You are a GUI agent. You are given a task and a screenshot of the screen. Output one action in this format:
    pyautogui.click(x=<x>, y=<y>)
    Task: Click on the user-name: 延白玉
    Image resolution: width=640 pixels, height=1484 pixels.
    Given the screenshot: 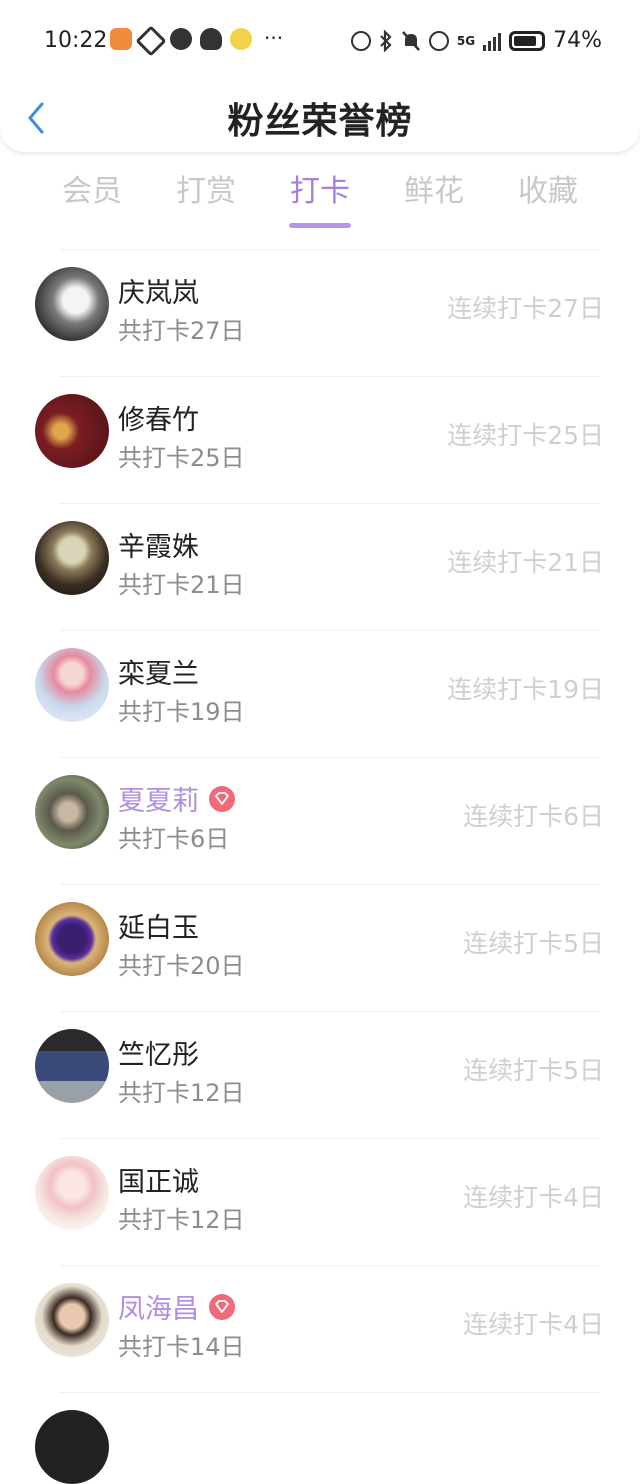 What is the action you would take?
    pyautogui.click(x=158, y=925)
    